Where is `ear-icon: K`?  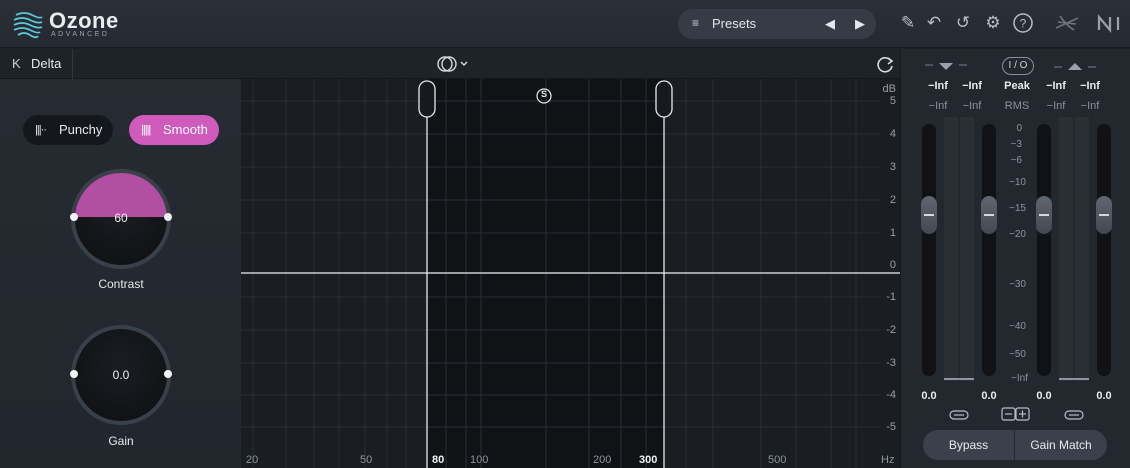 ear-icon: K is located at coordinates (16, 63).